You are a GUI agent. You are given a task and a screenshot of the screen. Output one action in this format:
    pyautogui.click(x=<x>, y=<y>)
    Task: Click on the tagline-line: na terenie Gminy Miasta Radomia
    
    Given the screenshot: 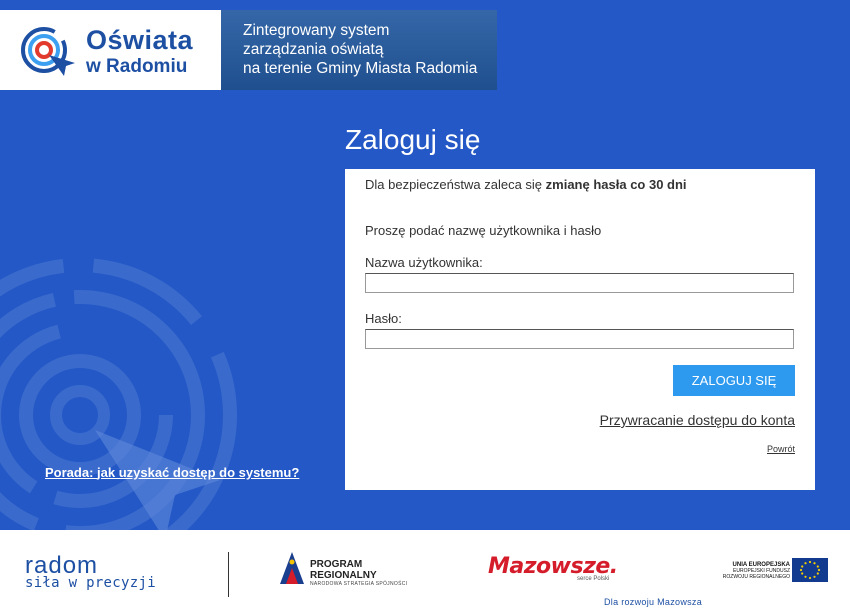 What is the action you would take?
    pyautogui.click(x=360, y=68)
    